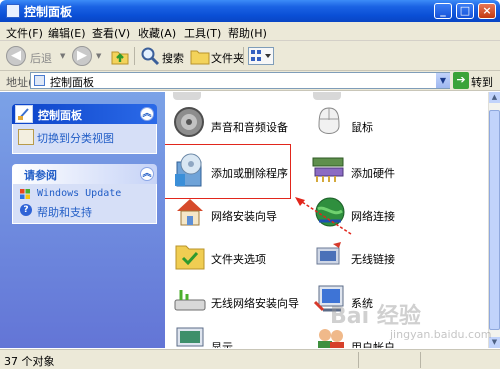 This screenshot has height=369, width=500. What do you see at coordinates (228, 171) in the screenshot?
I see `highlight-box` at bounding box center [228, 171].